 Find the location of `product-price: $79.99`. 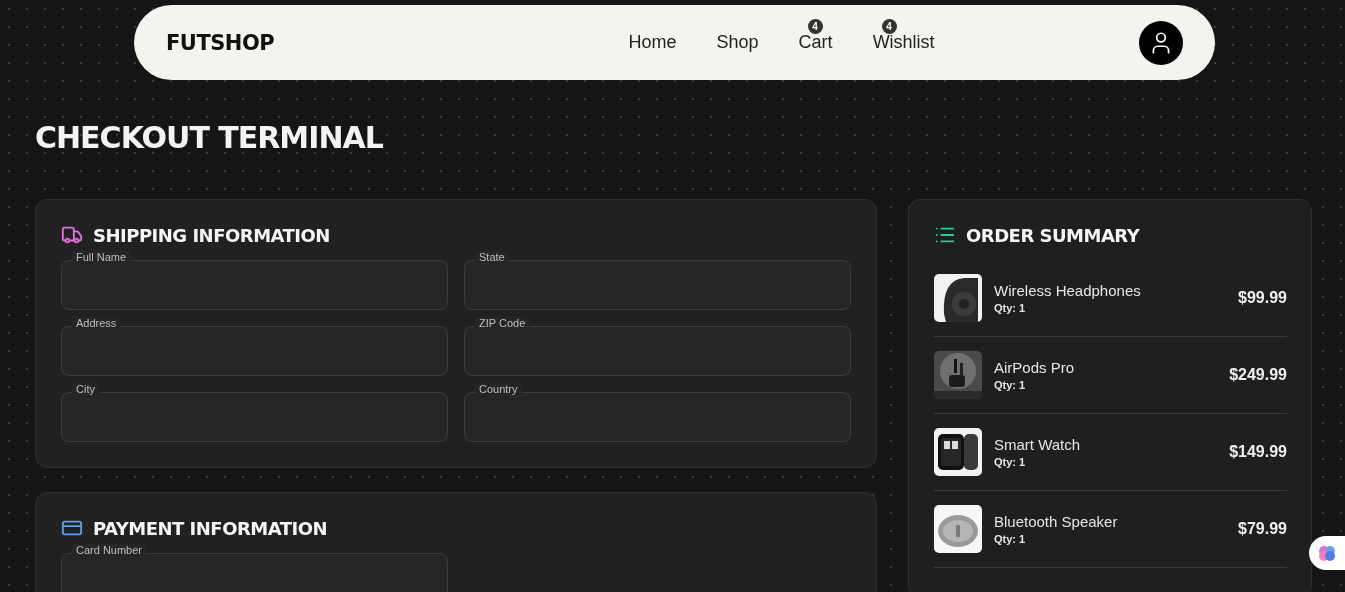

product-price: $79.99 is located at coordinates (1262, 529).